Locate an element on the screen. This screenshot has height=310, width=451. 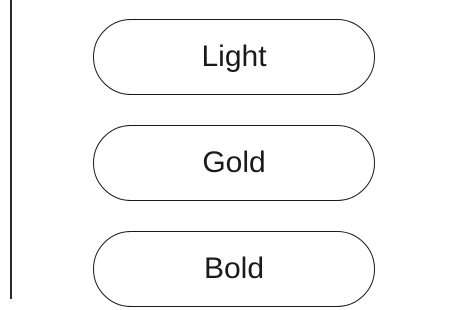
light-button-label: Light is located at coordinates (234, 56).